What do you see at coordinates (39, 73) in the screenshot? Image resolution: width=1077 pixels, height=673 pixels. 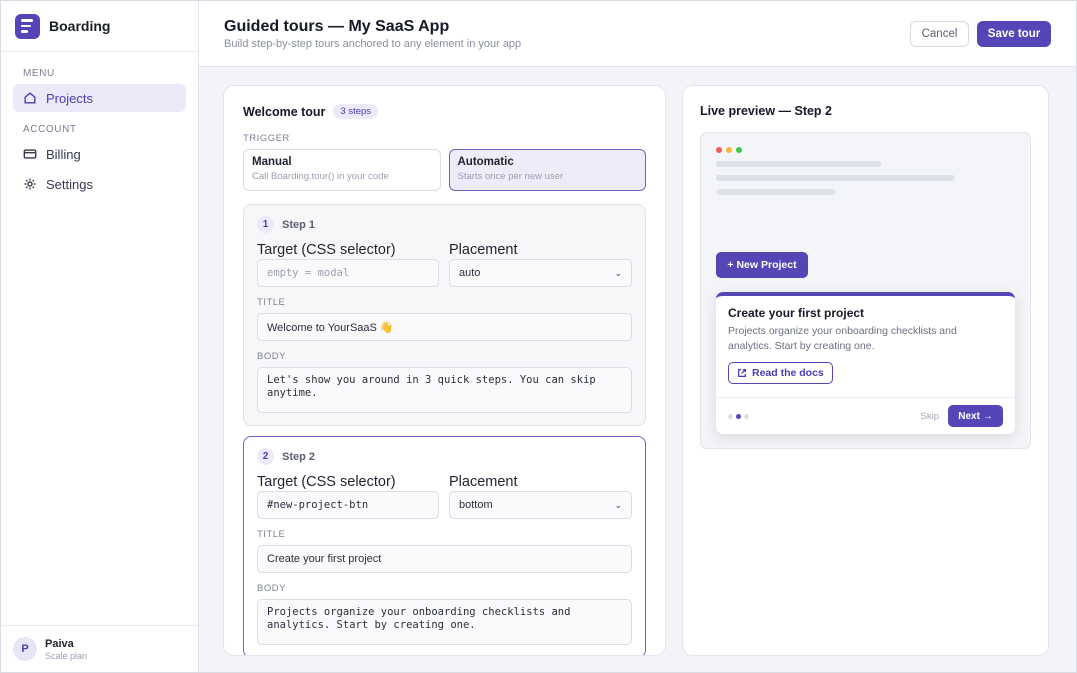 I see `menu-section-label: MENU` at bounding box center [39, 73].